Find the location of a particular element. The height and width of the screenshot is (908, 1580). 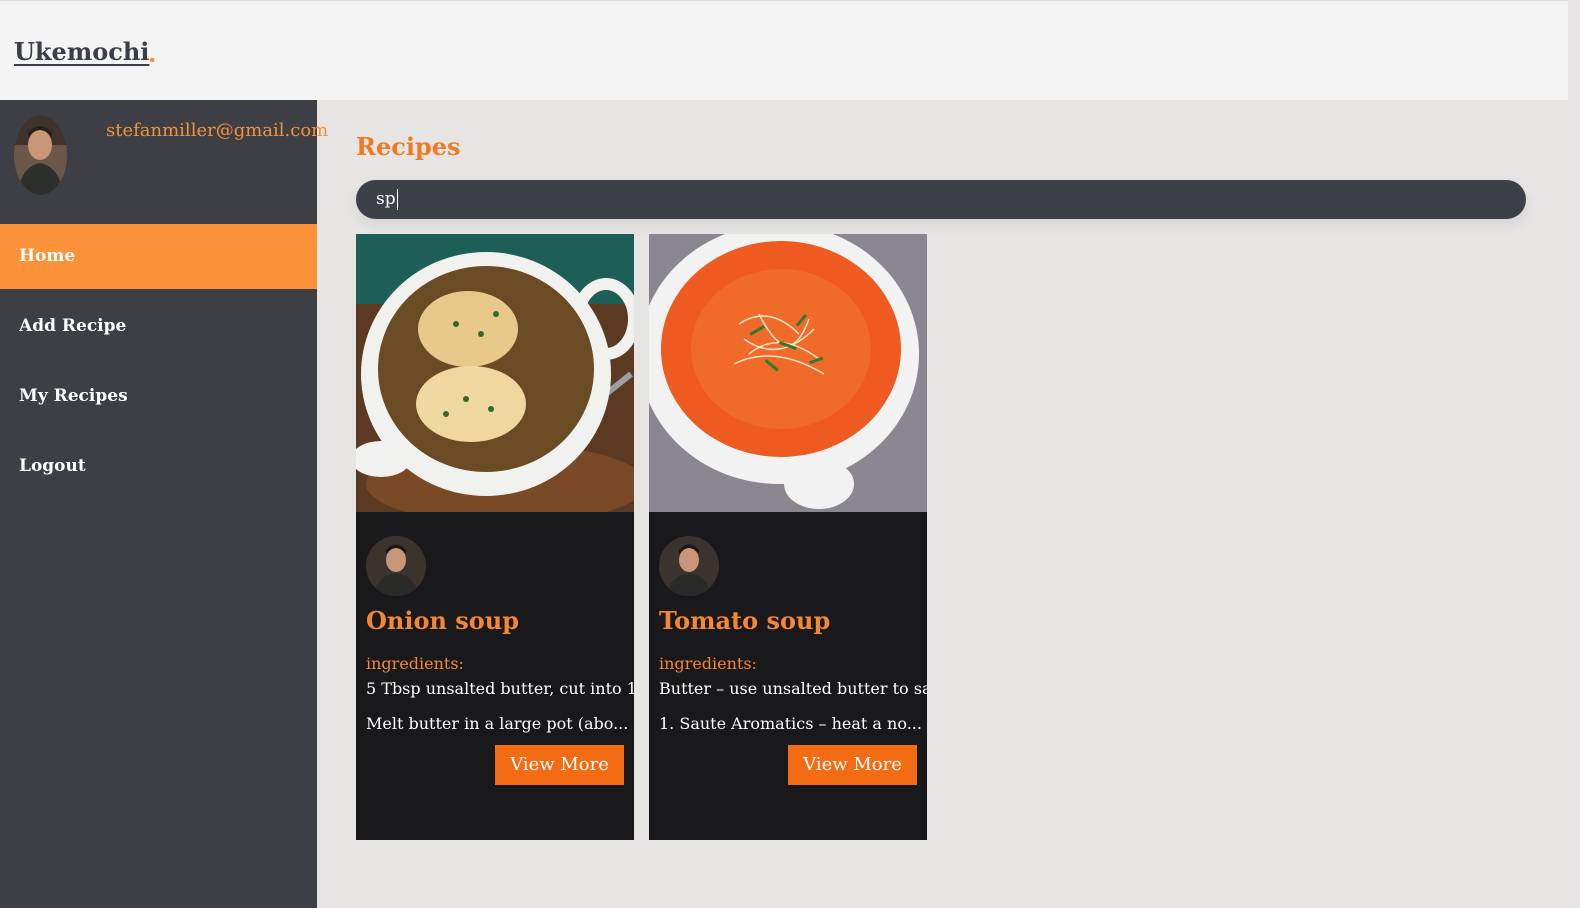

sidebar-item-home: Home is located at coordinates (158, 256).